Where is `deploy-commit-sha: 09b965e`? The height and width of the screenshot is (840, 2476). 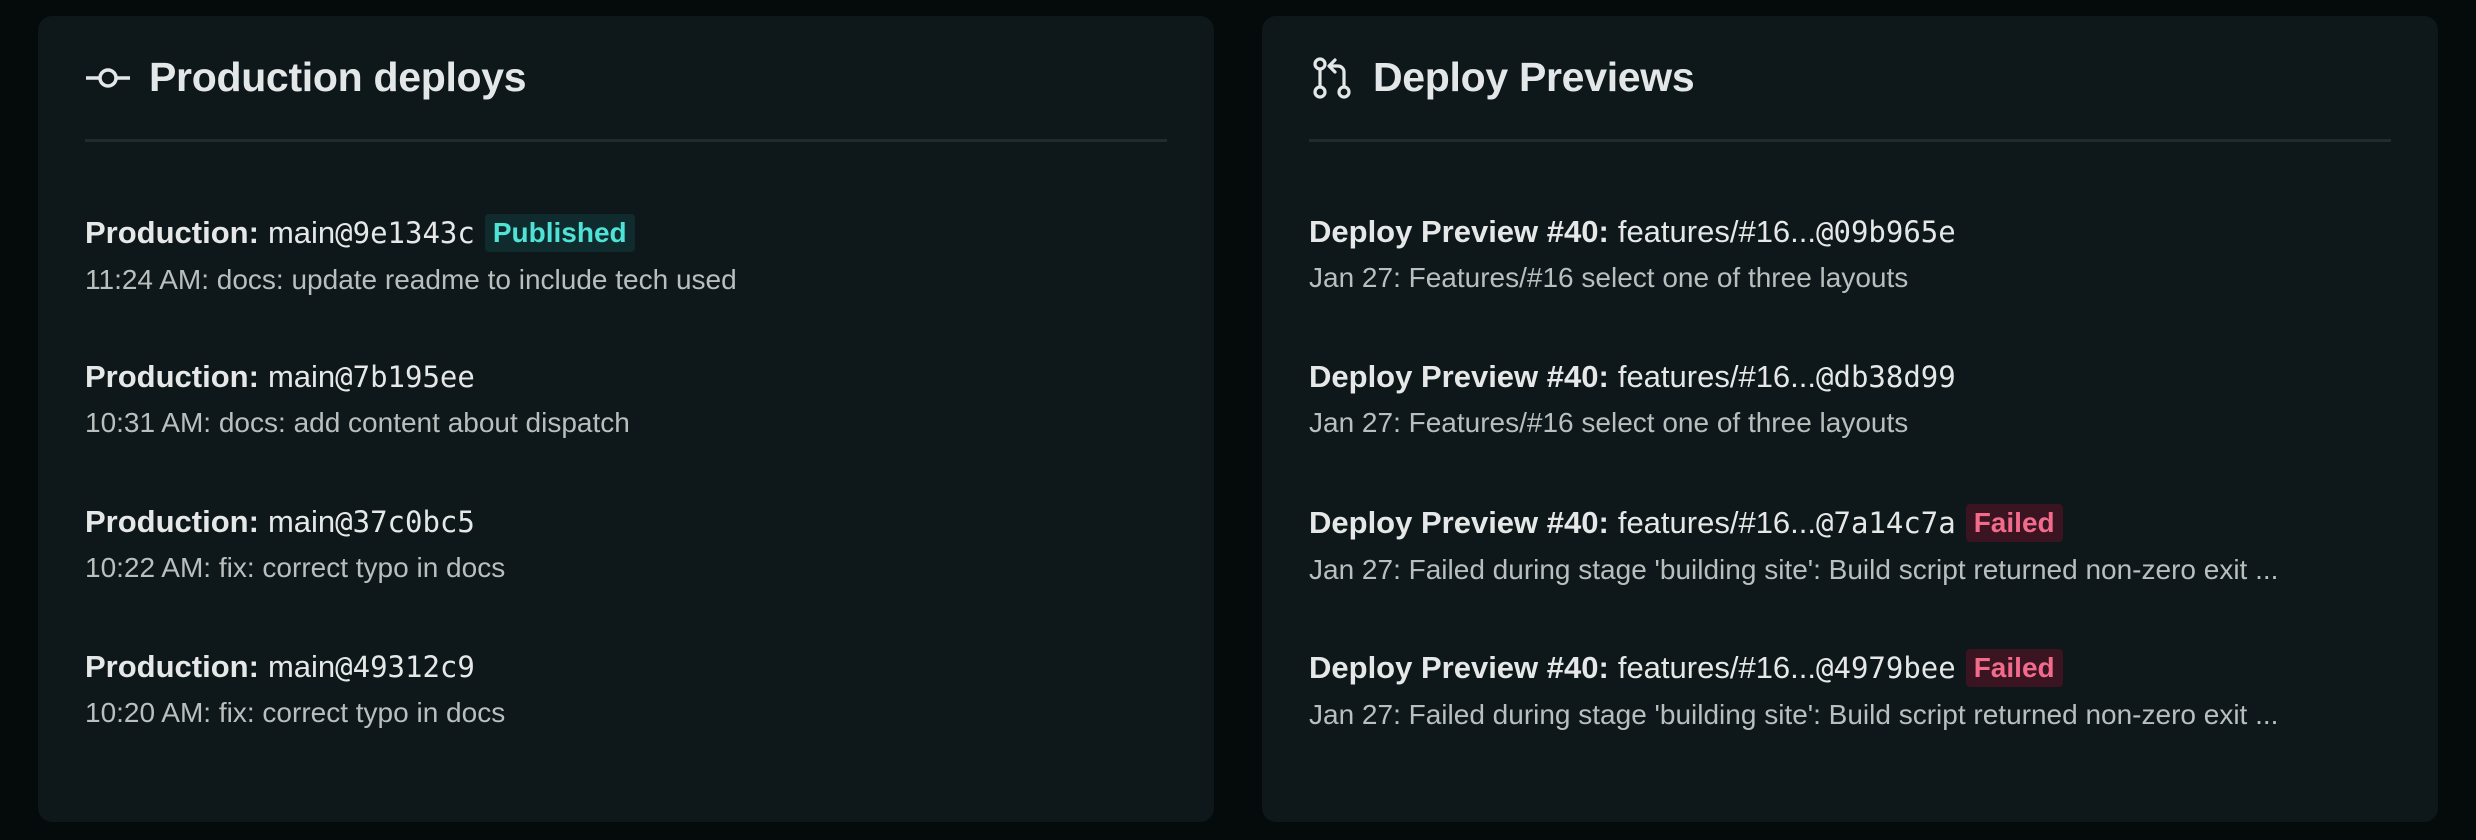
deploy-commit-sha: 09b965e is located at coordinates (1894, 232).